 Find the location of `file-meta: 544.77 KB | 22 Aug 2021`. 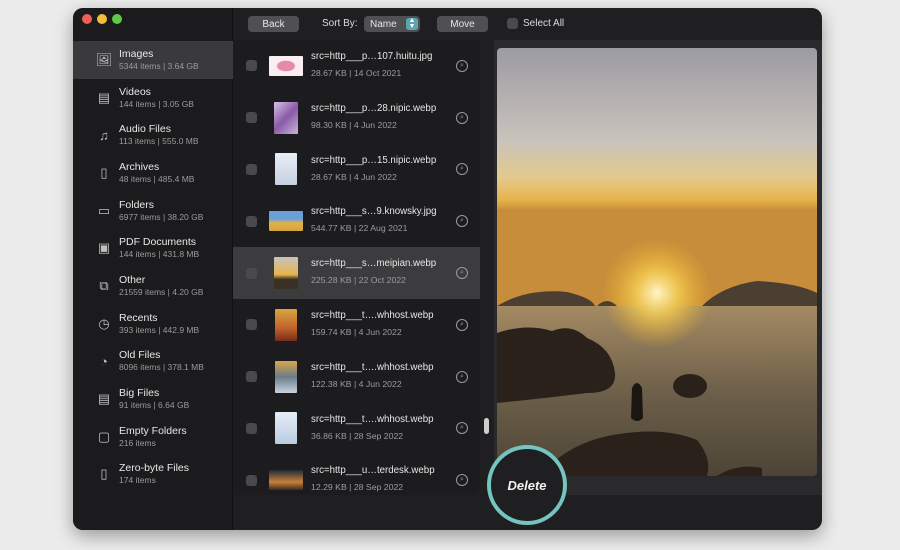

file-meta: 544.77 KB | 22 Aug 2021 is located at coordinates (359, 228).